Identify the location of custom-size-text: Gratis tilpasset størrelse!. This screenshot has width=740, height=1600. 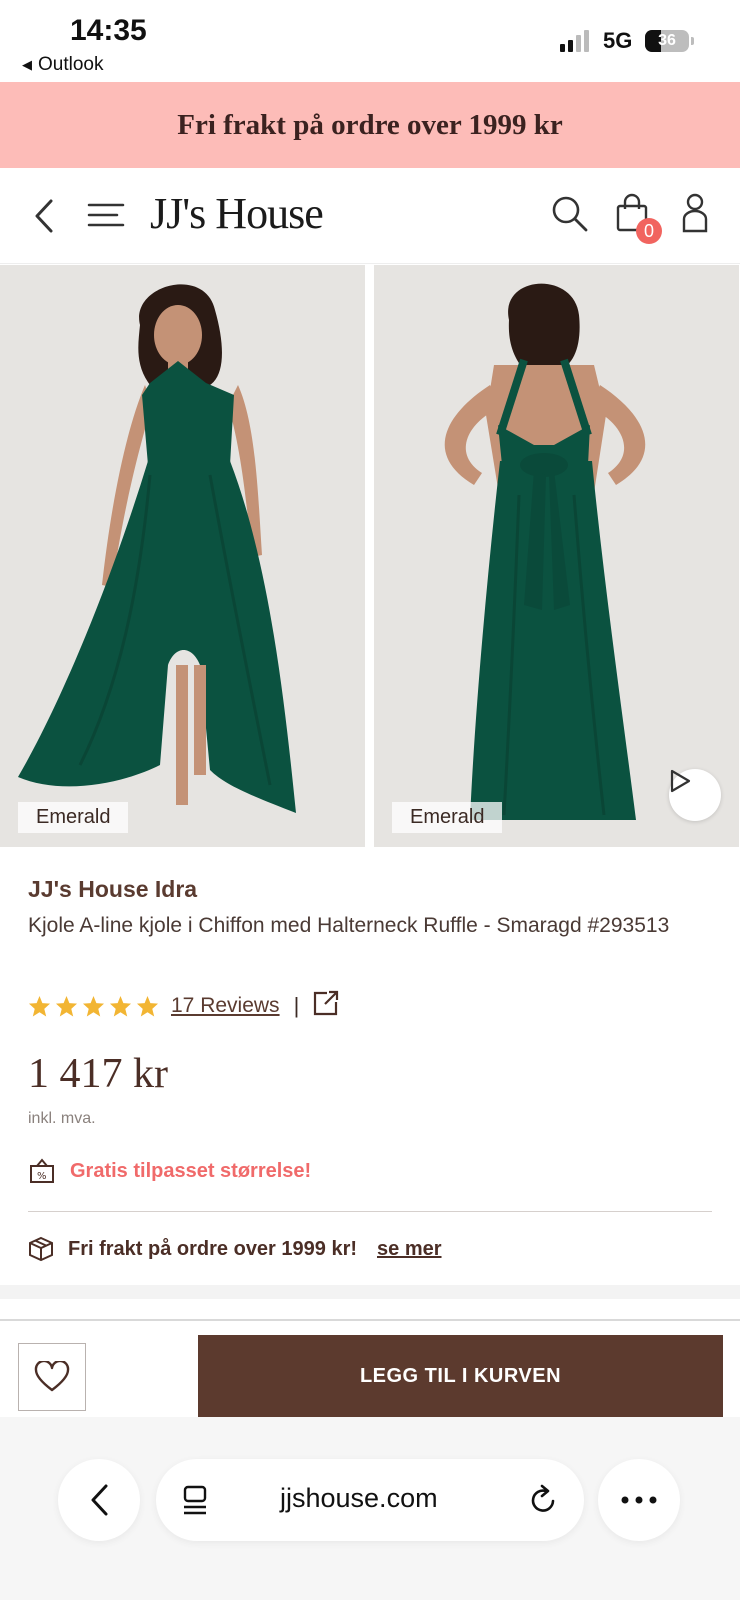
(191, 1170).